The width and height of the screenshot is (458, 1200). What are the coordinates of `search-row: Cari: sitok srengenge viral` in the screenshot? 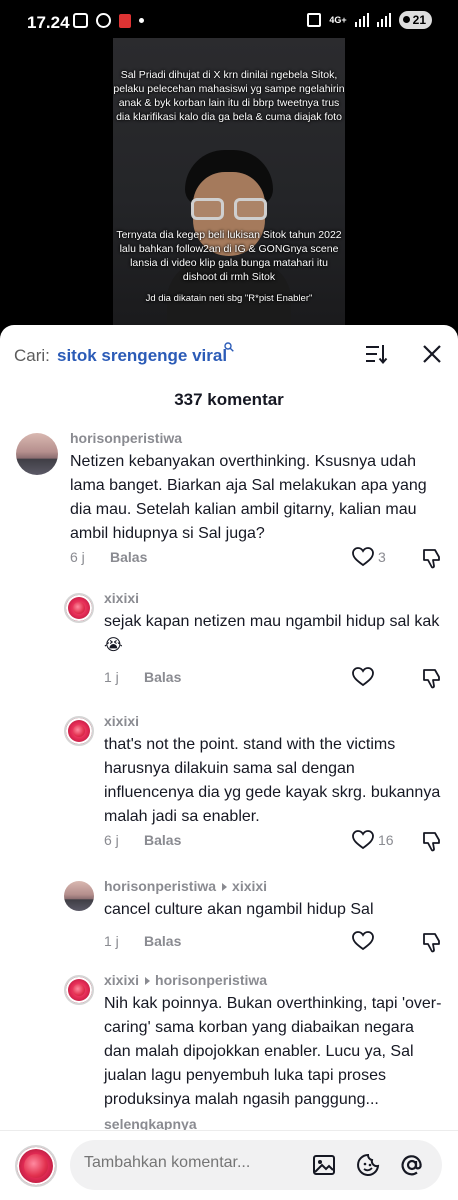 It's located at (229, 354).